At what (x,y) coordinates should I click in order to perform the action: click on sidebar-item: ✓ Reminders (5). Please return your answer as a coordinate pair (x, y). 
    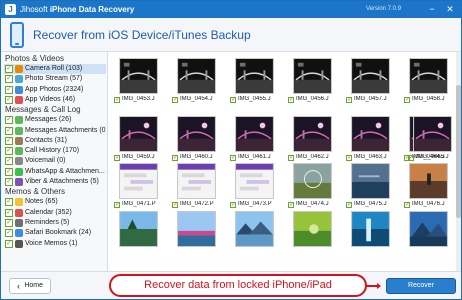
    Looking at the image, I should click on (55, 223).